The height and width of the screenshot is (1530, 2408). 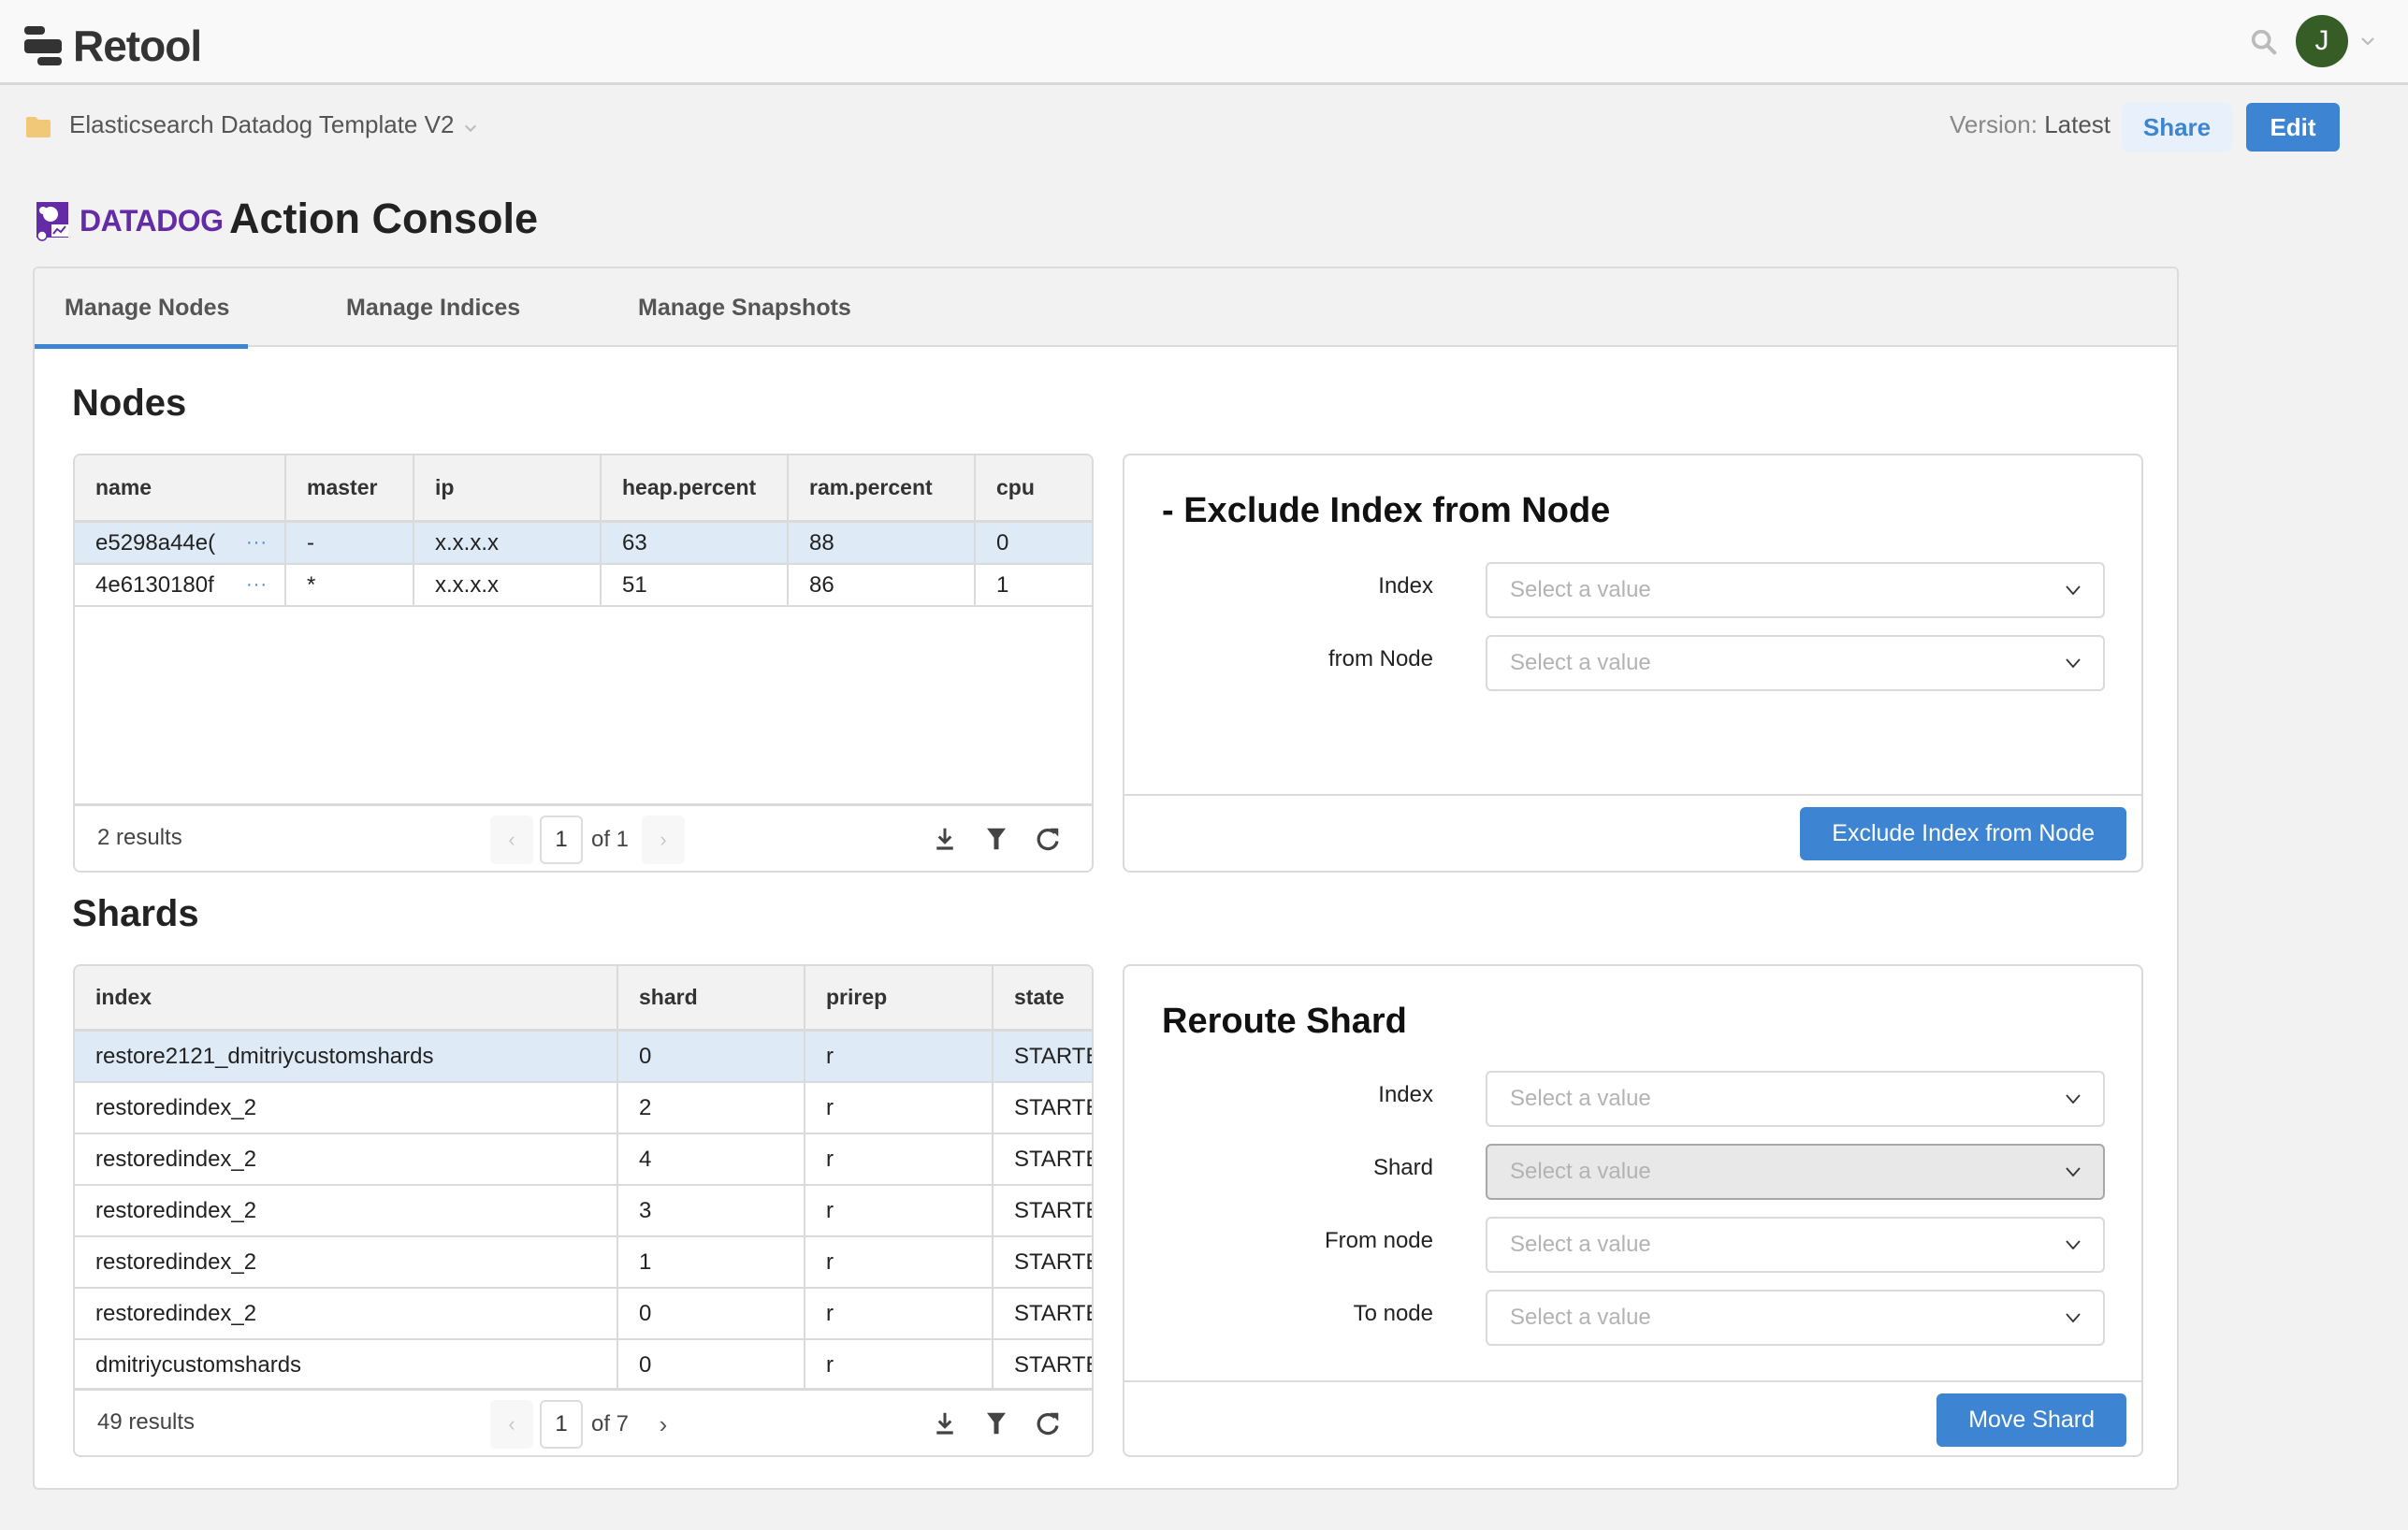 What do you see at coordinates (1796, 590) in the screenshot?
I see `exclude-index-select: Select a value` at bounding box center [1796, 590].